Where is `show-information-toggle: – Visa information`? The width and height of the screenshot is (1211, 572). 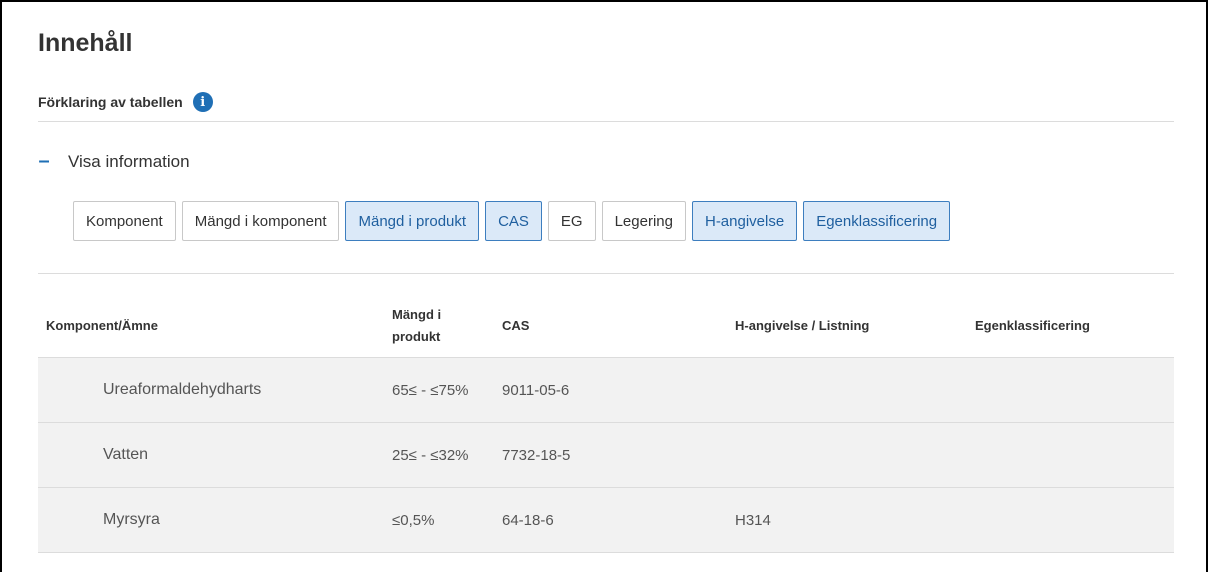
show-information-toggle: – Visa information is located at coordinates (114, 161).